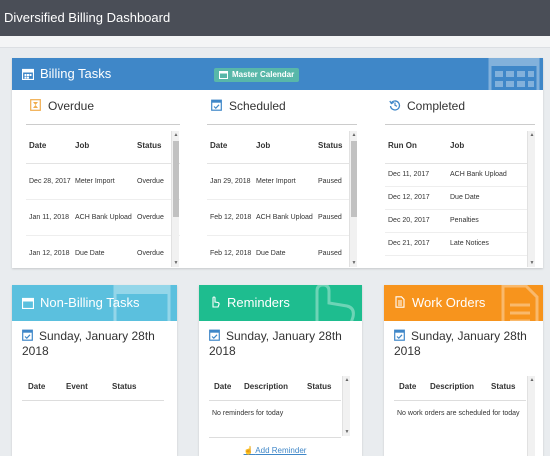  I want to click on work-orders-header: Work Orders, so click(463, 303).